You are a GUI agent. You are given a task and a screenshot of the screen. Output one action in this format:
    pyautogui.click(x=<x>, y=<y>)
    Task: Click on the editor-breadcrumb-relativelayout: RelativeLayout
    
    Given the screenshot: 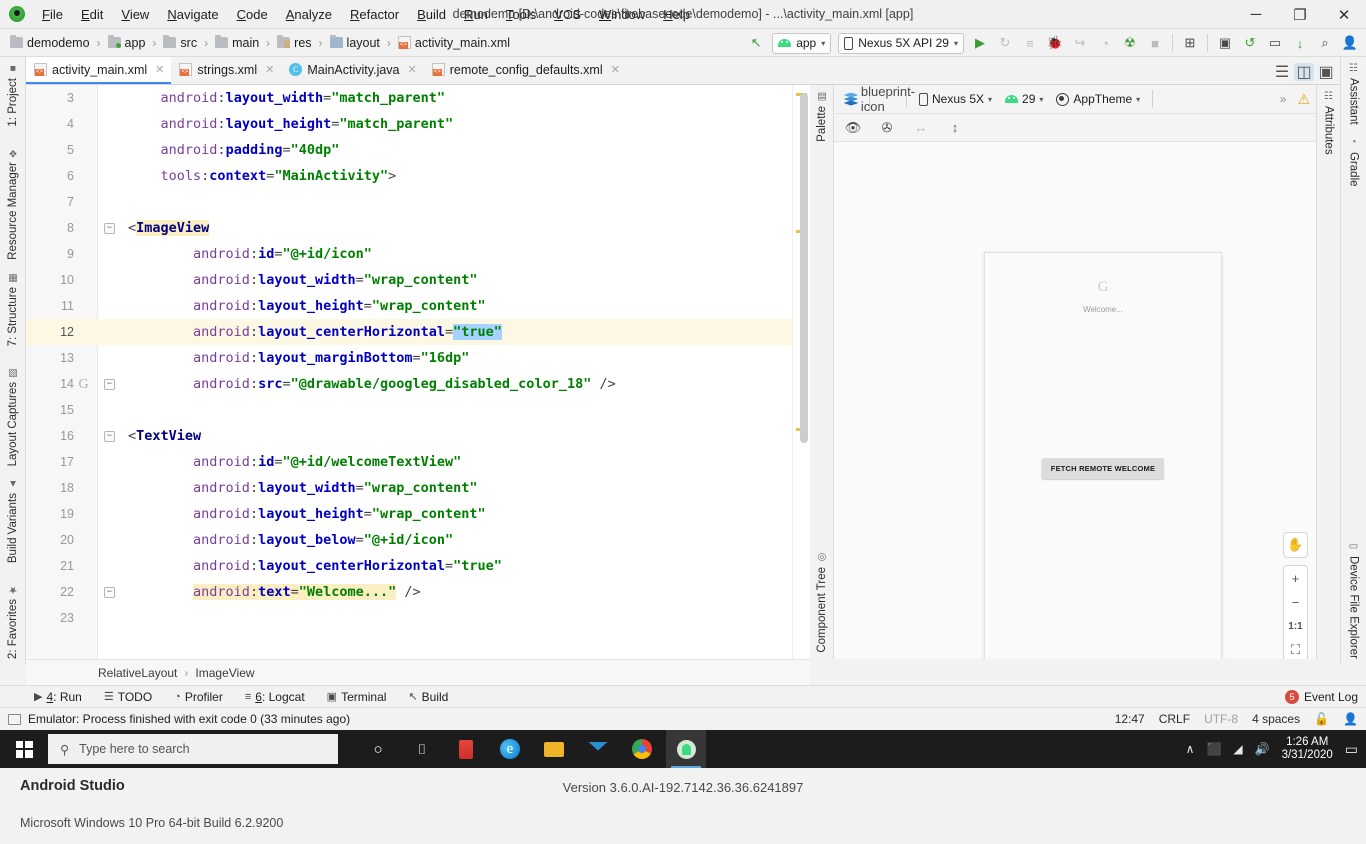 What is the action you would take?
    pyautogui.click(x=137, y=673)
    